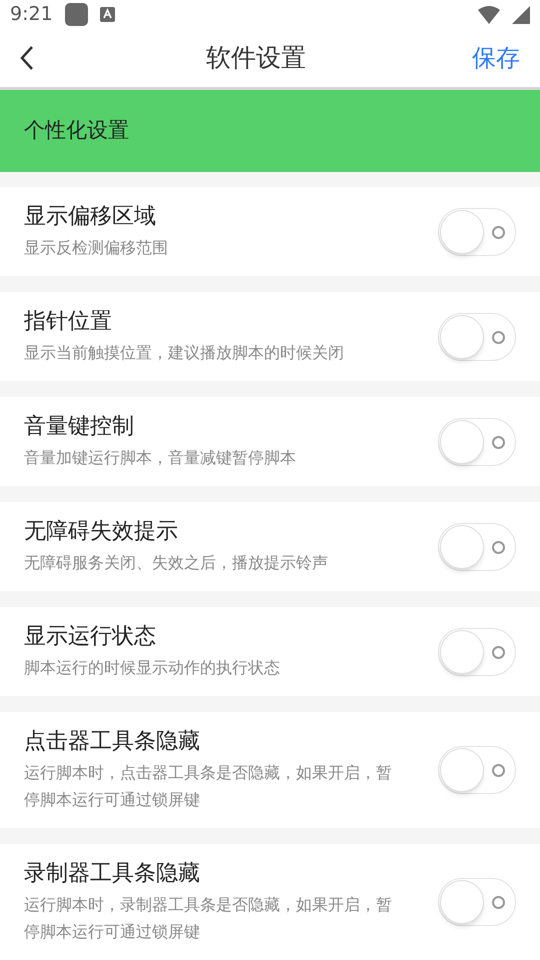 This screenshot has width=540, height=960. What do you see at coordinates (76, 14) in the screenshot?
I see `app-icon` at bounding box center [76, 14].